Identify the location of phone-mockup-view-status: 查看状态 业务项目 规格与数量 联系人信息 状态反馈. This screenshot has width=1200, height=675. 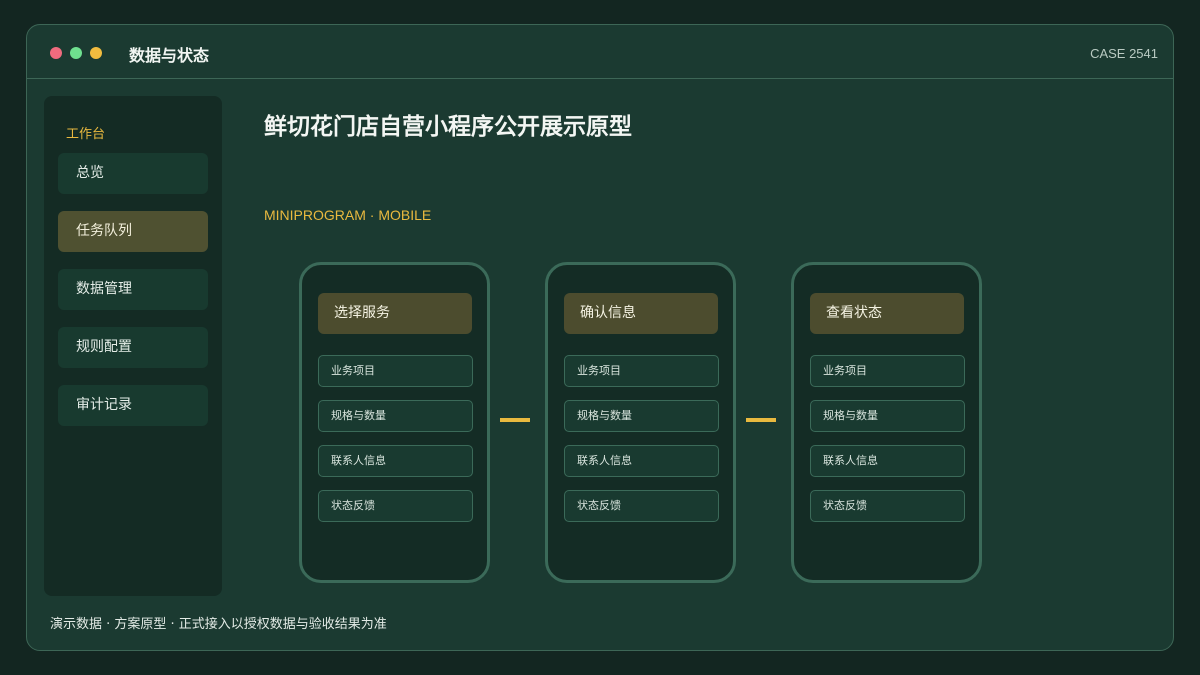
(886, 422).